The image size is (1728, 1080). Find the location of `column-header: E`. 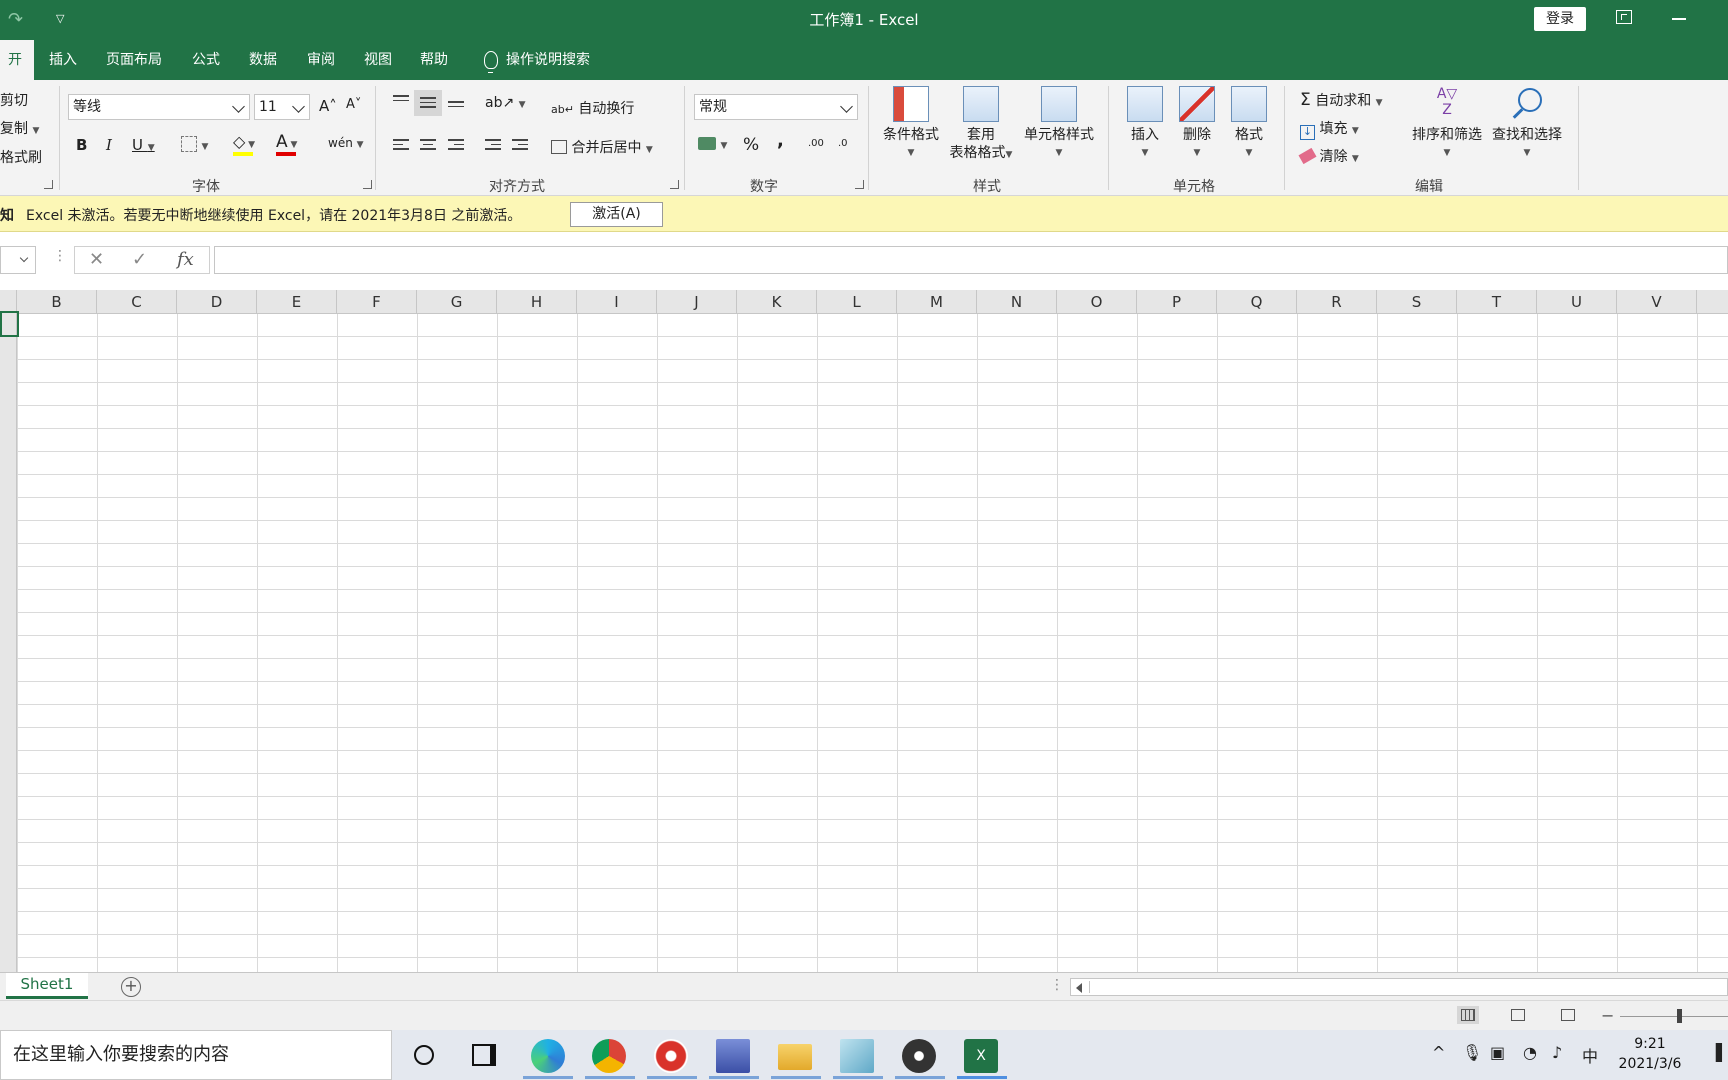

column-header: E is located at coordinates (297, 302).